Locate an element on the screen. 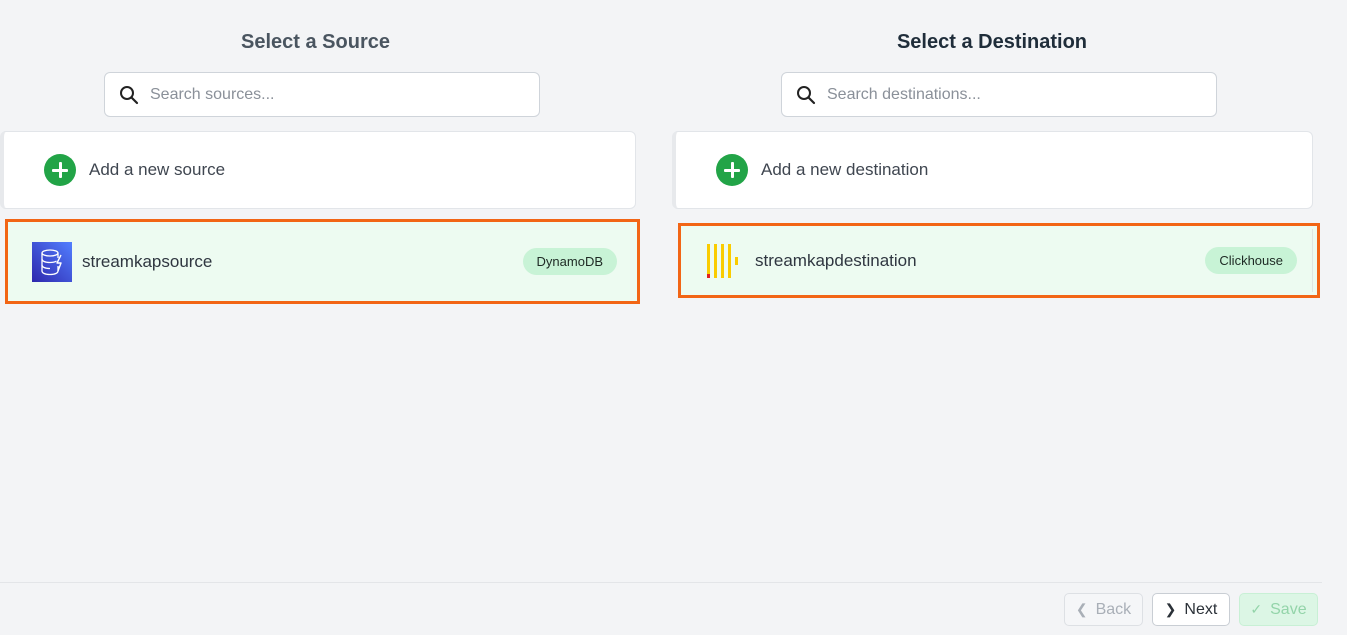  source-search-box is located at coordinates (322, 94).